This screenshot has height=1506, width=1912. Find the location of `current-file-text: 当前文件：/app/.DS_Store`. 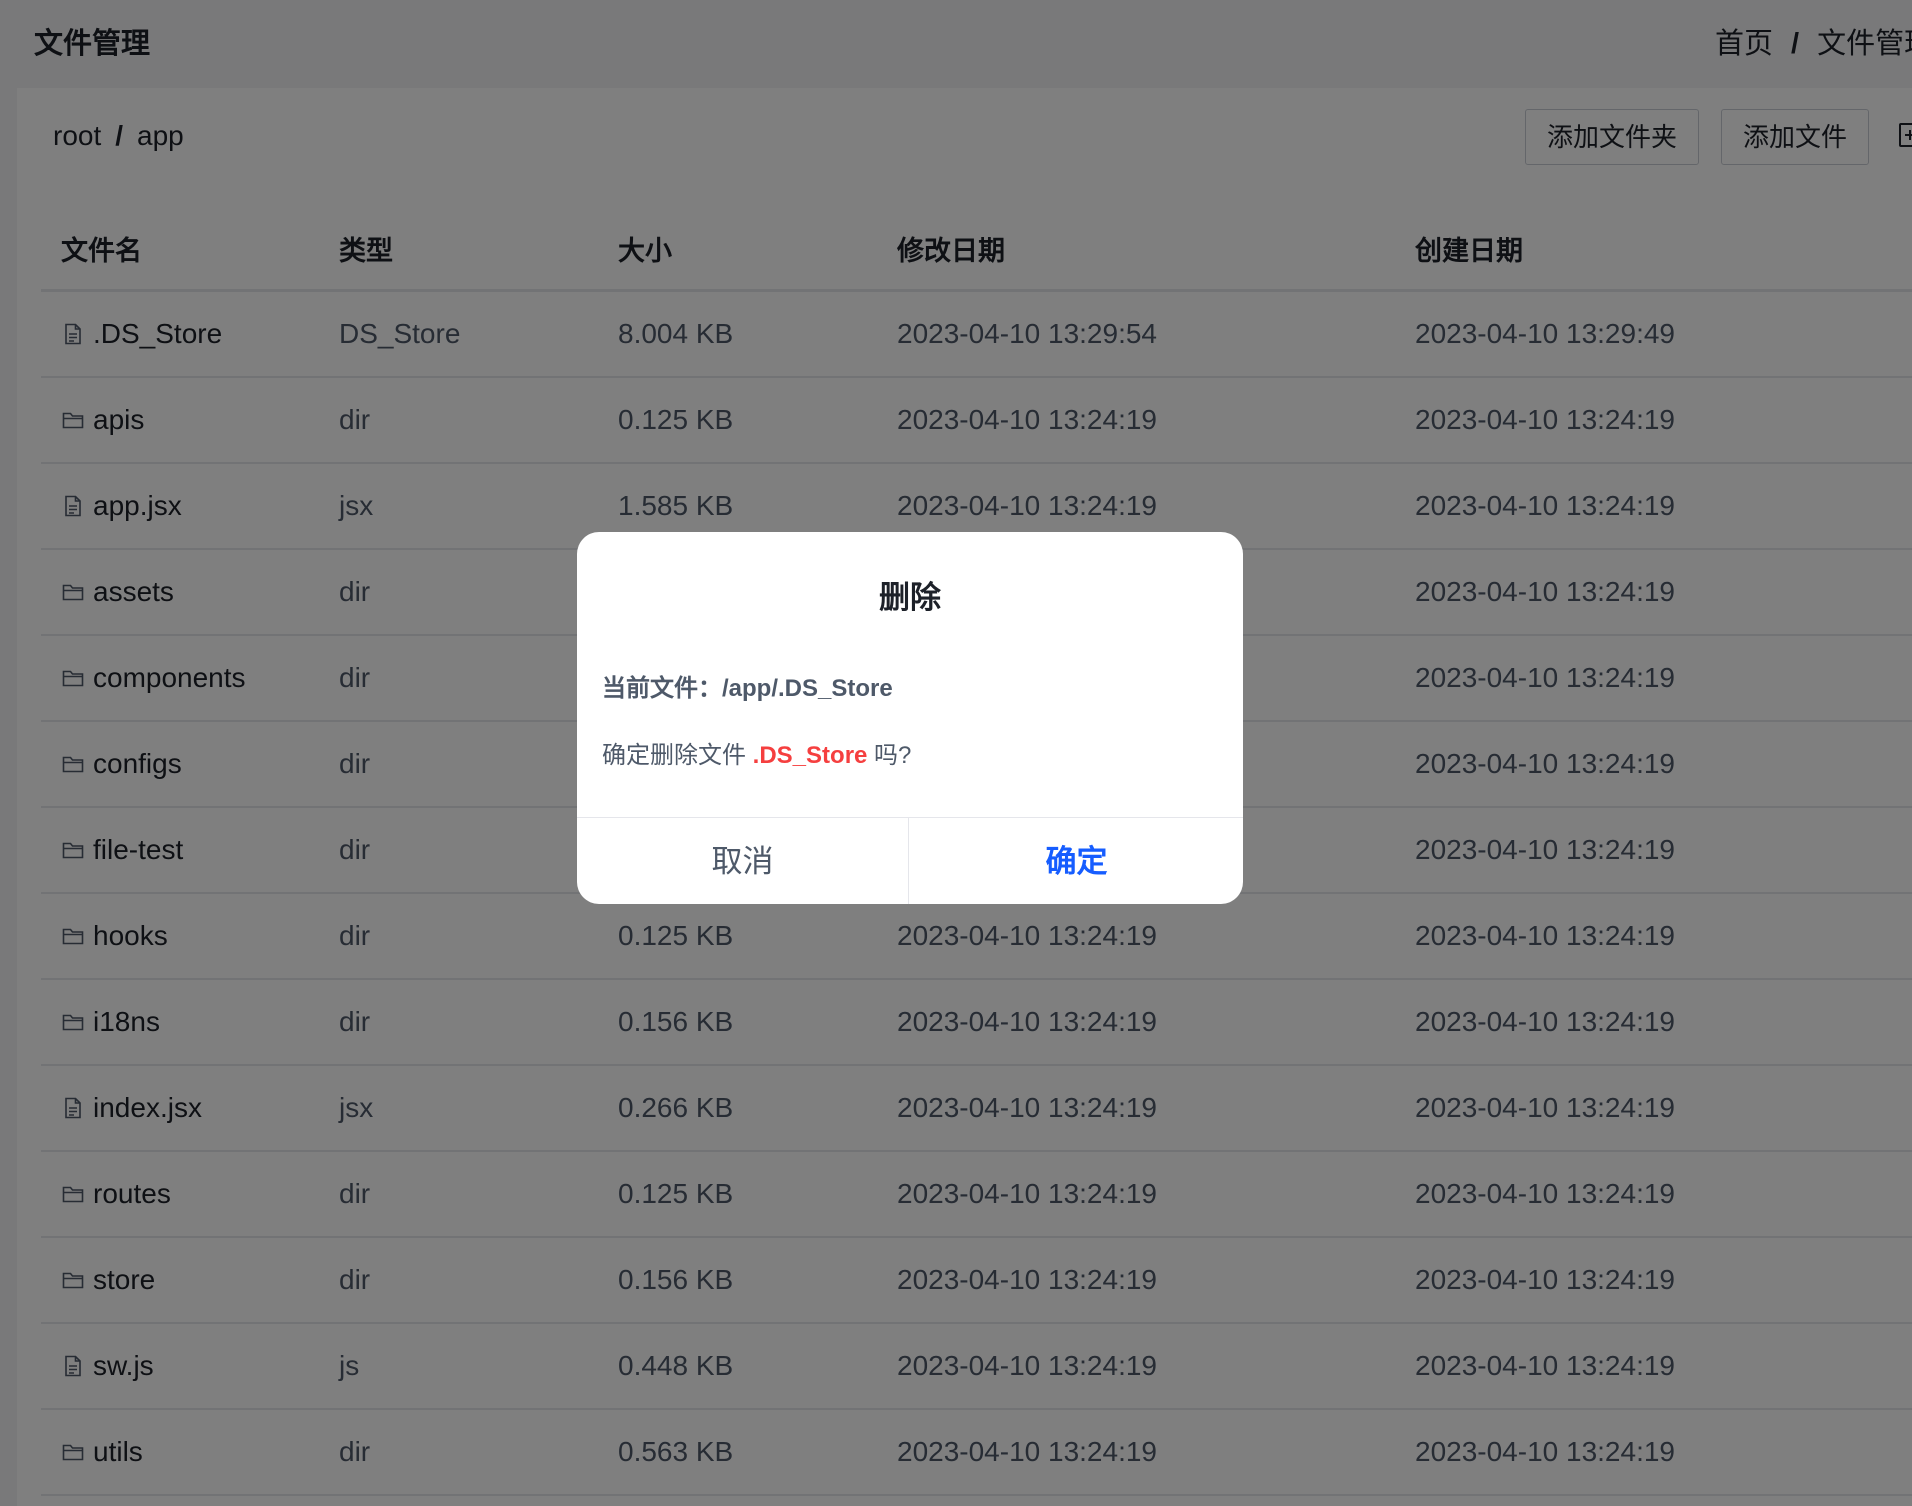

current-file-text: 当前文件：/app/.DS_Store is located at coordinates (747, 685).